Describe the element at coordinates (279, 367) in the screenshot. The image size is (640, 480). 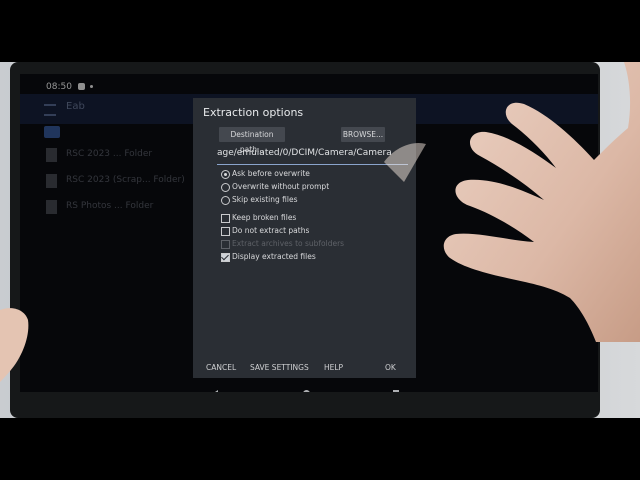
I see `save-settings-button: SAVE SETTINGS` at that location.